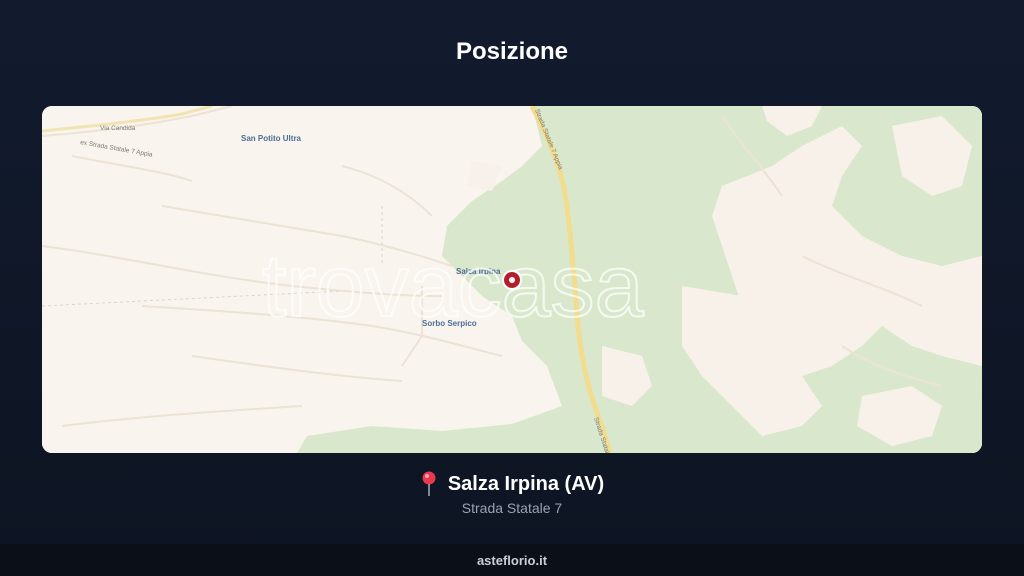 This screenshot has width=1024, height=576. I want to click on location-address: Strada Statale 7, so click(512, 508).